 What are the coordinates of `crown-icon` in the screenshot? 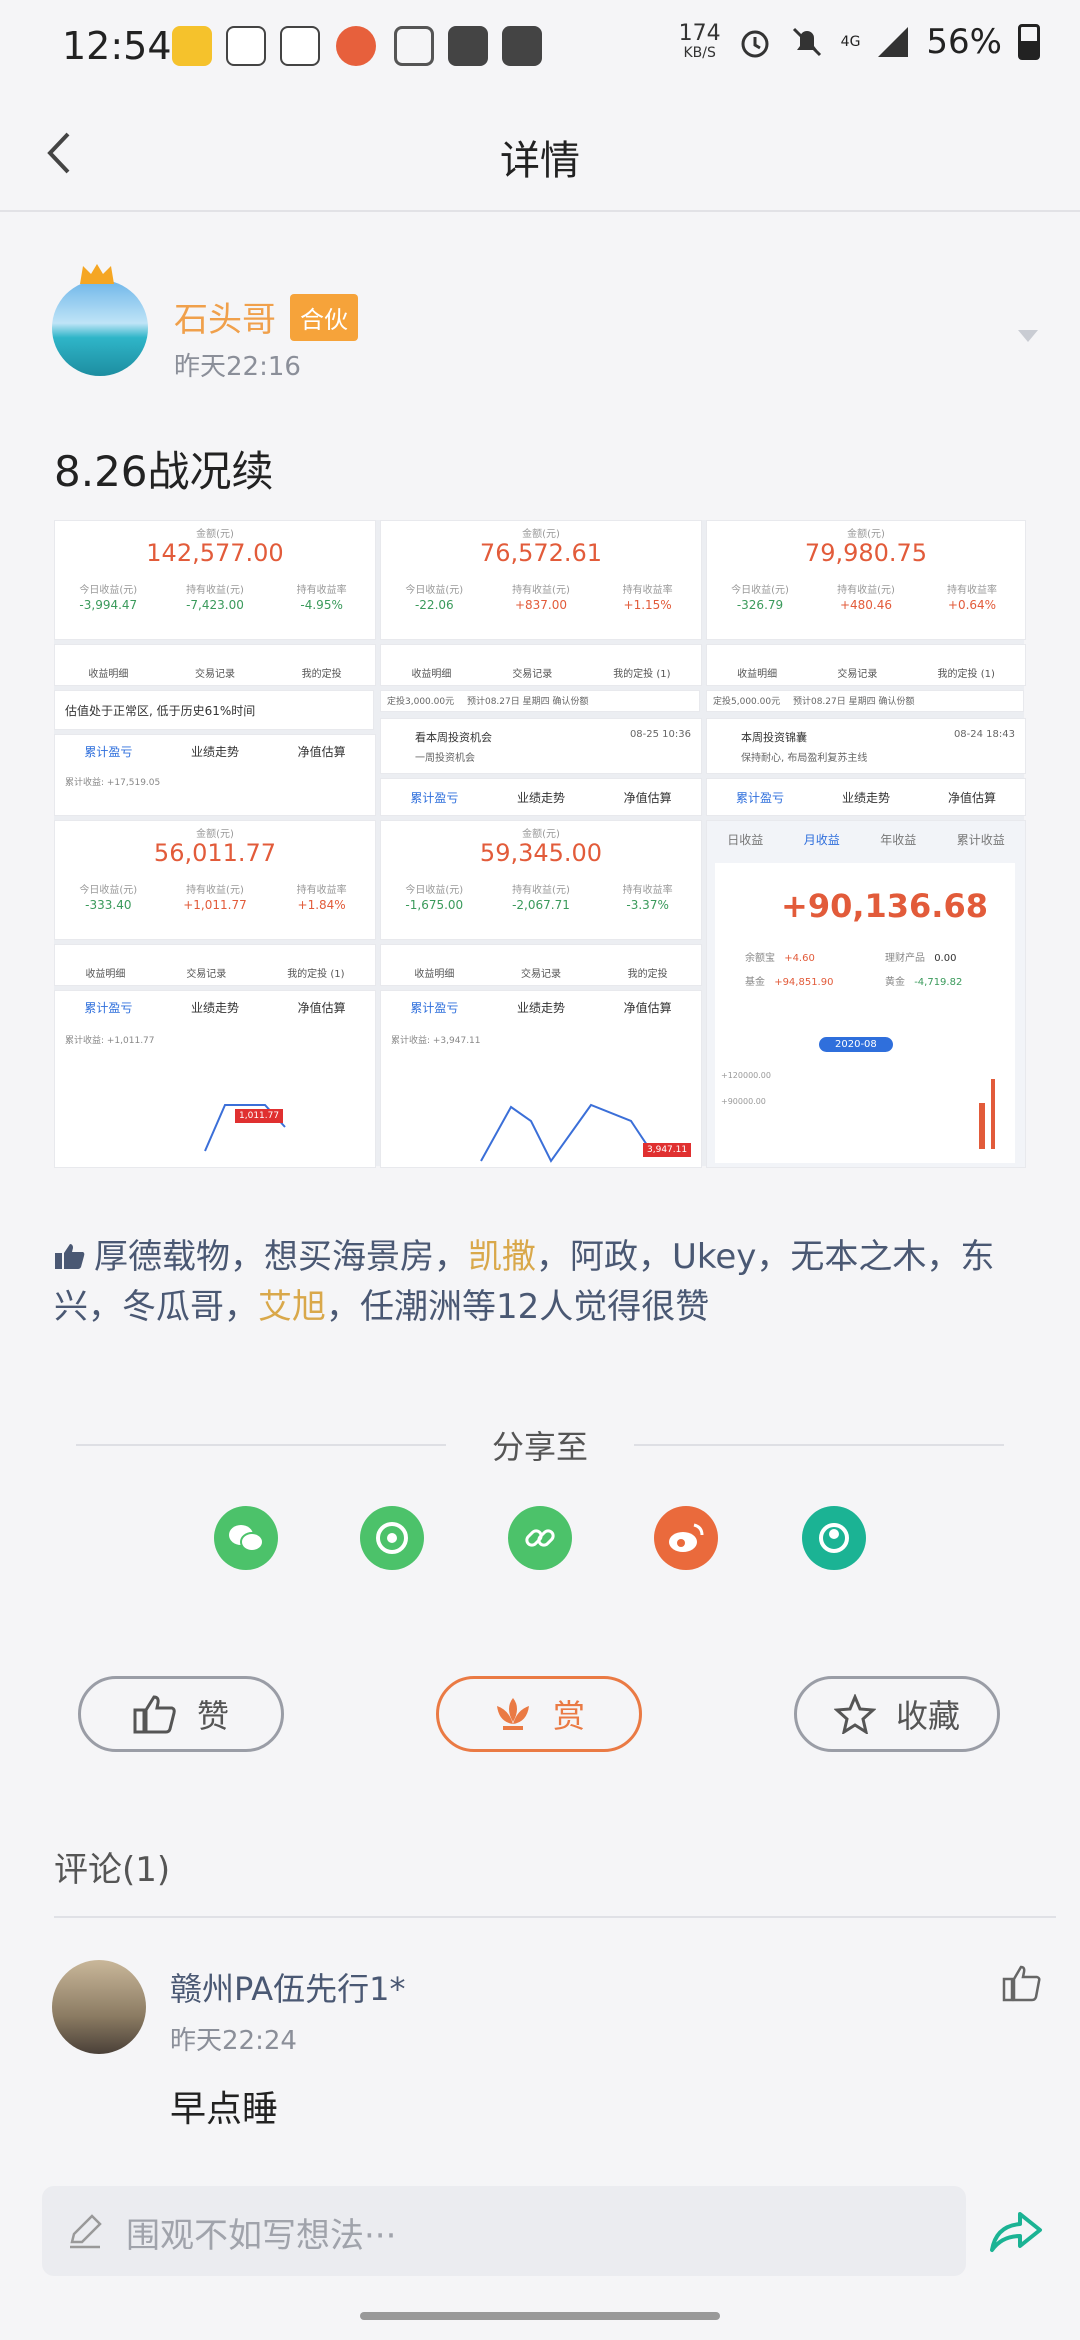 It's located at (97, 274).